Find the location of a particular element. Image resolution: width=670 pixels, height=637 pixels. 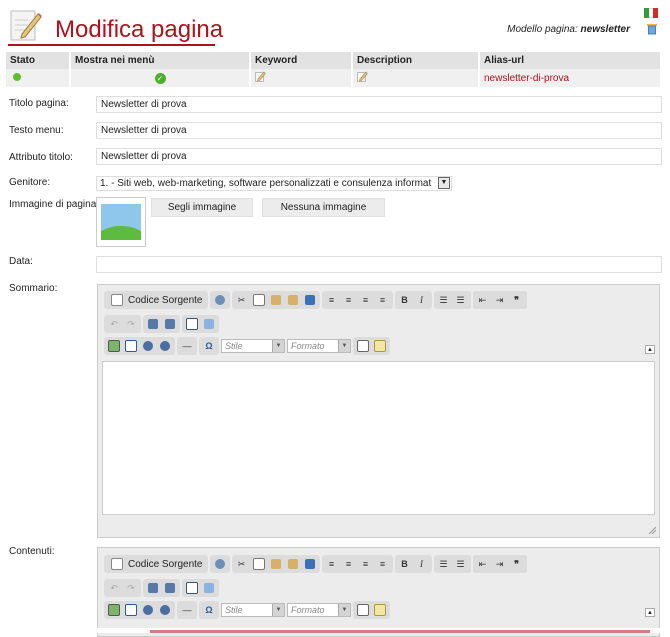

model-label: Modello pagina: is located at coordinates (542, 29).